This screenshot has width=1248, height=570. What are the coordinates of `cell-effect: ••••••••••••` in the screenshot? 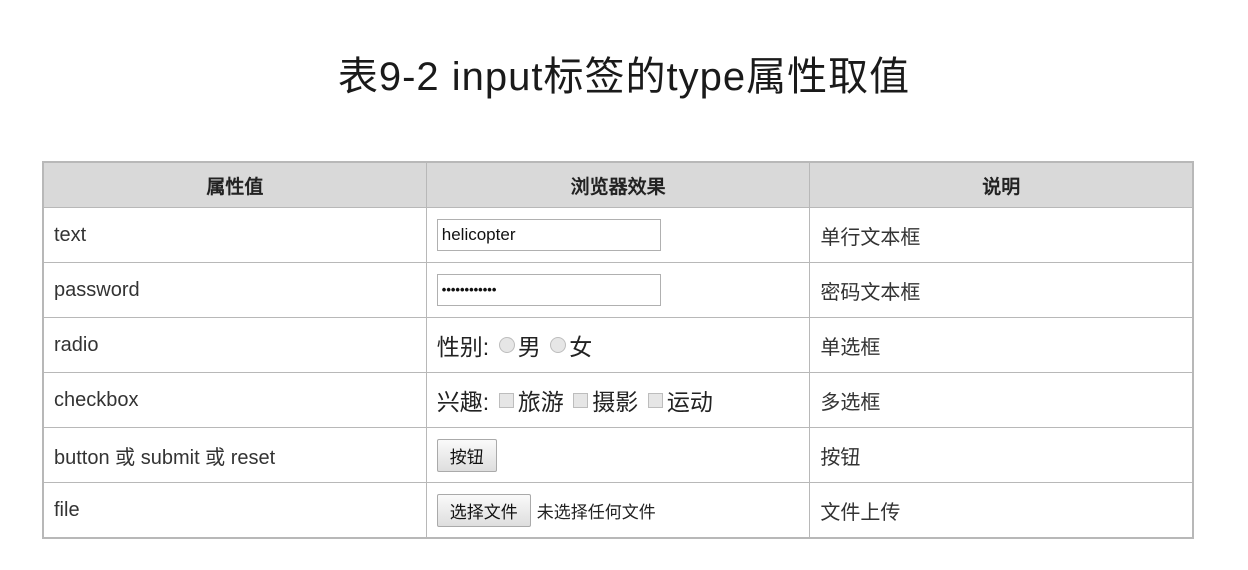 It's located at (618, 290).